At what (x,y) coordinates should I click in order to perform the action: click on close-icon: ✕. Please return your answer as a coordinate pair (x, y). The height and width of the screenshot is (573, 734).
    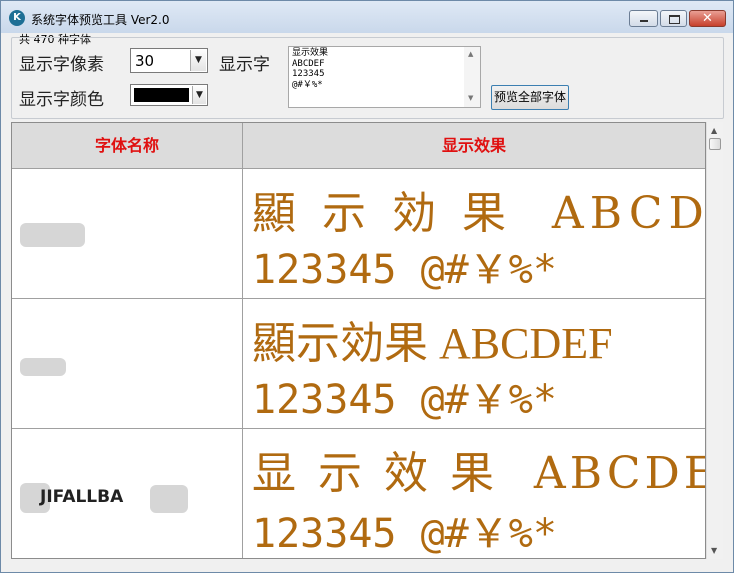
    Looking at the image, I should click on (707, 18).